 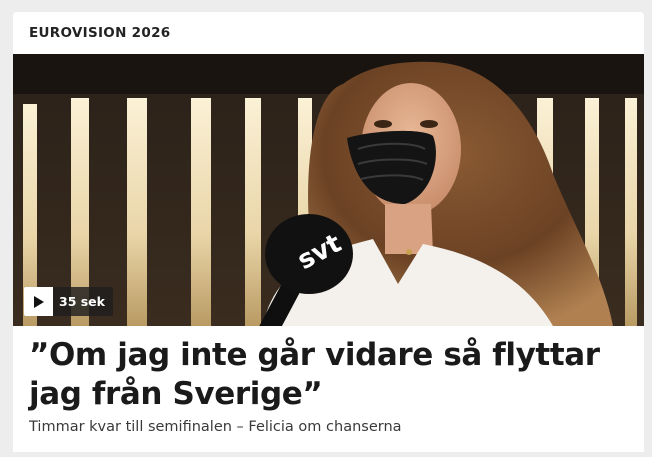 I want to click on video-duration-badge: 35 sek, so click(x=68, y=301).